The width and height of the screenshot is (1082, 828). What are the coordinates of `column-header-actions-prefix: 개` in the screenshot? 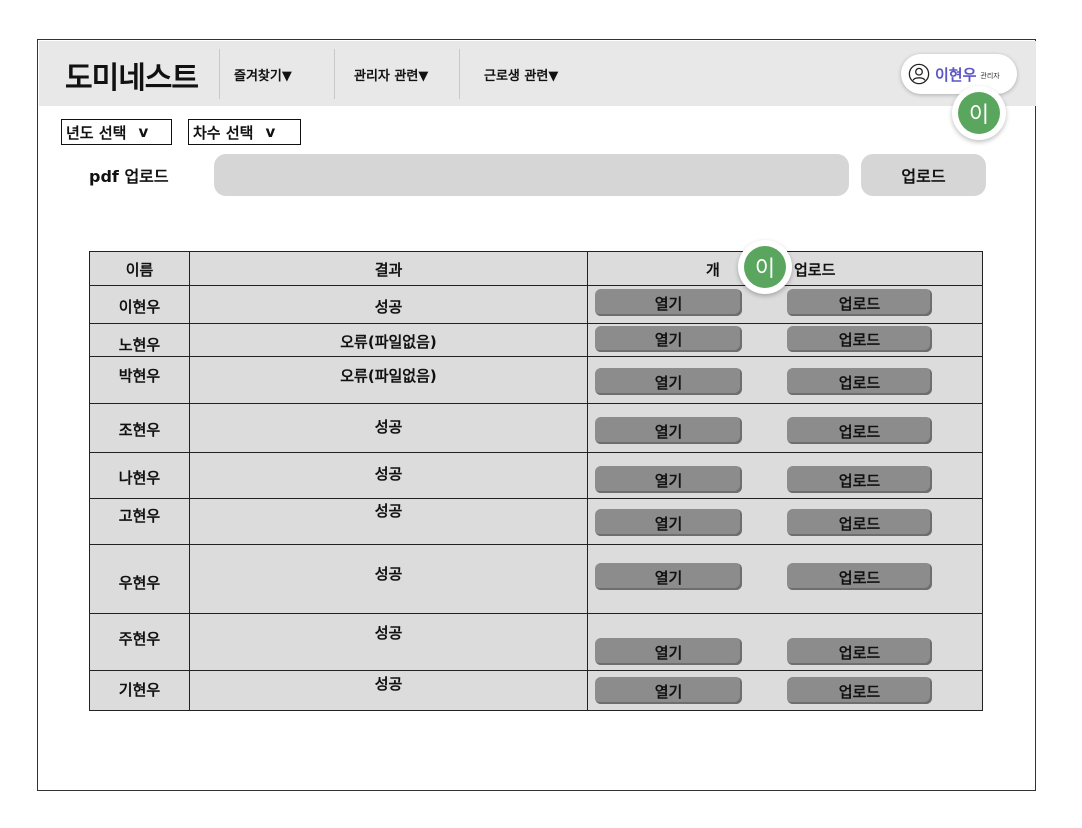 It's located at (713, 270).